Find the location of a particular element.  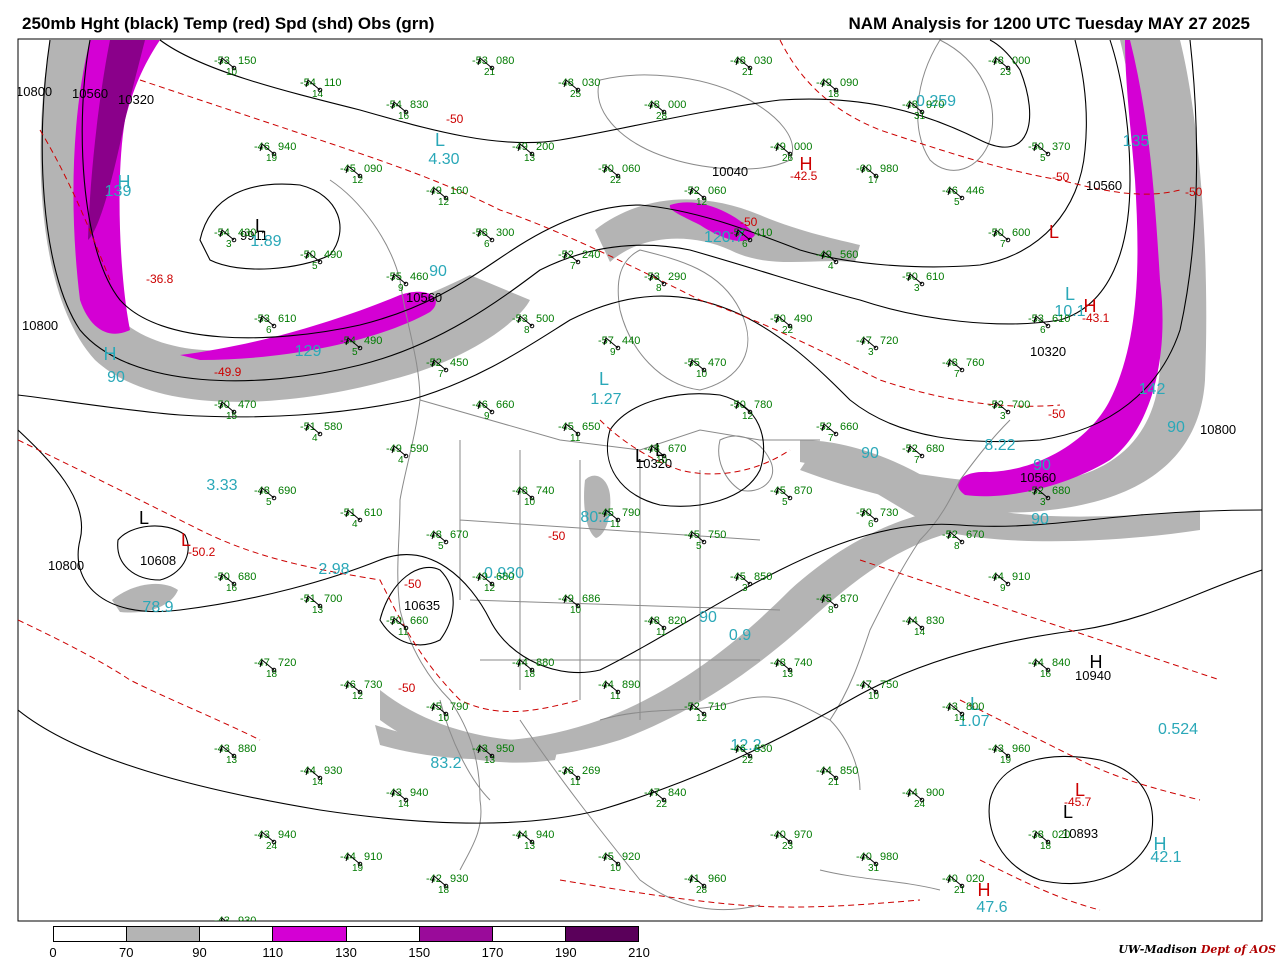

obs-height: 200 is located at coordinates (545, 147).